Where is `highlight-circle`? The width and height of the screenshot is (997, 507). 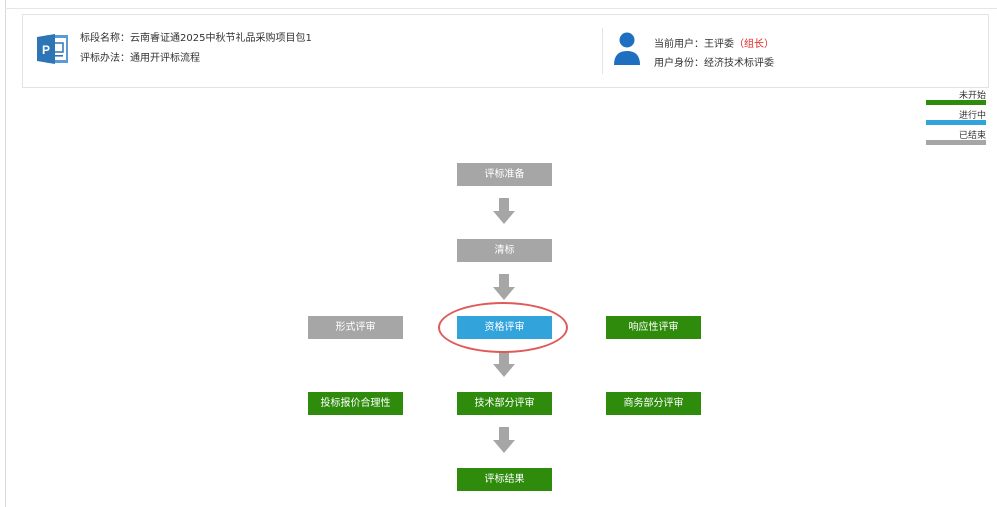 highlight-circle is located at coordinates (503, 327).